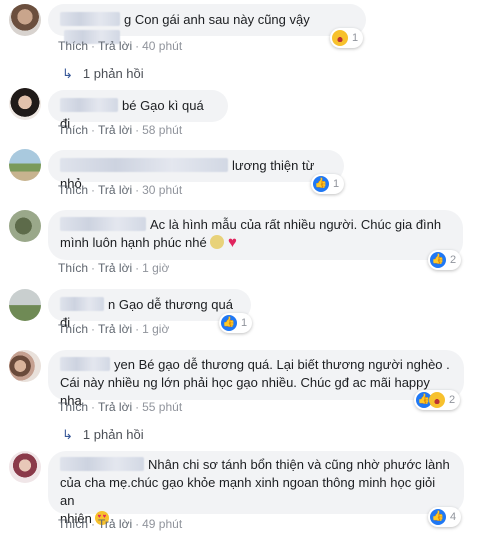  I want to click on comment-text-line-2: mình luôn hạnh phúc nhé, so click(133, 242).